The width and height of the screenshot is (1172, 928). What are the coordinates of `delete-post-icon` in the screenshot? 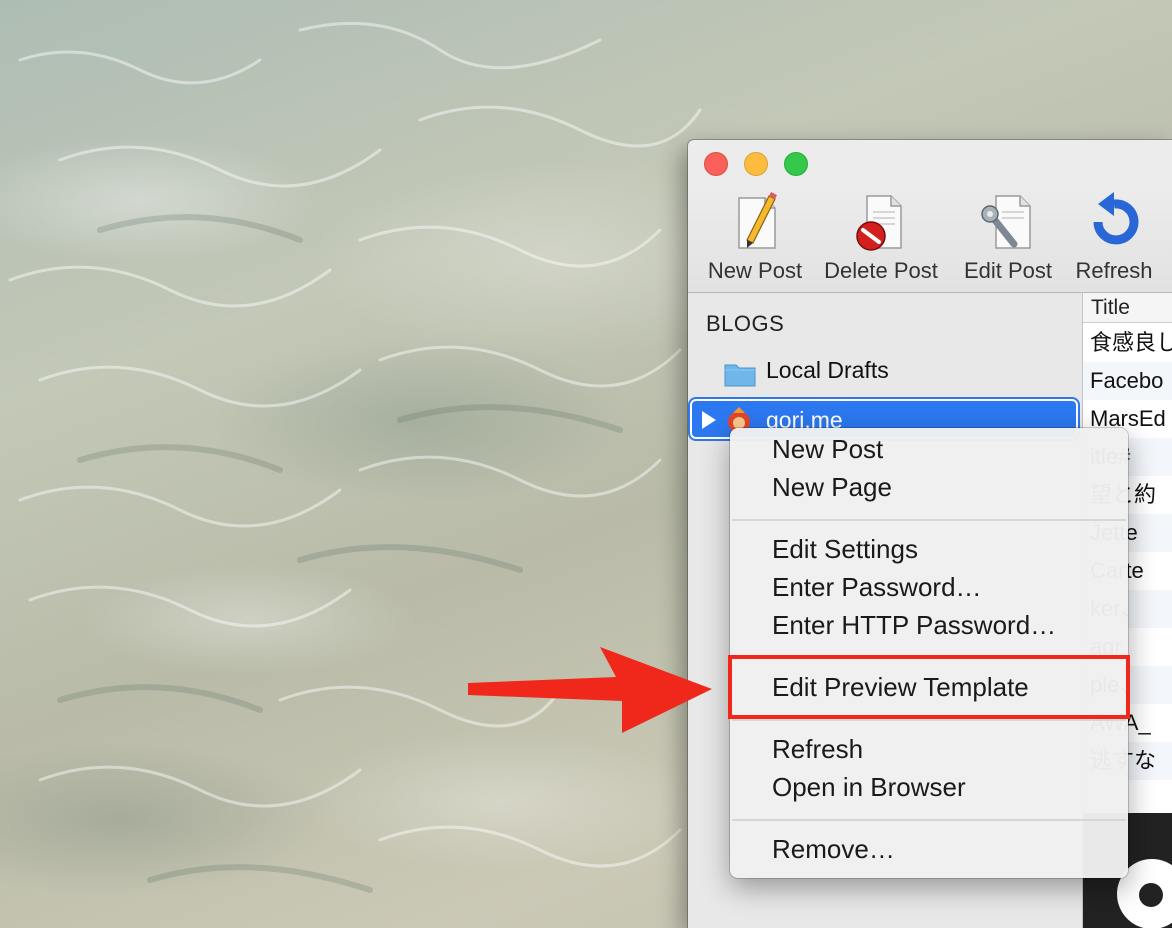 It's located at (879, 223).